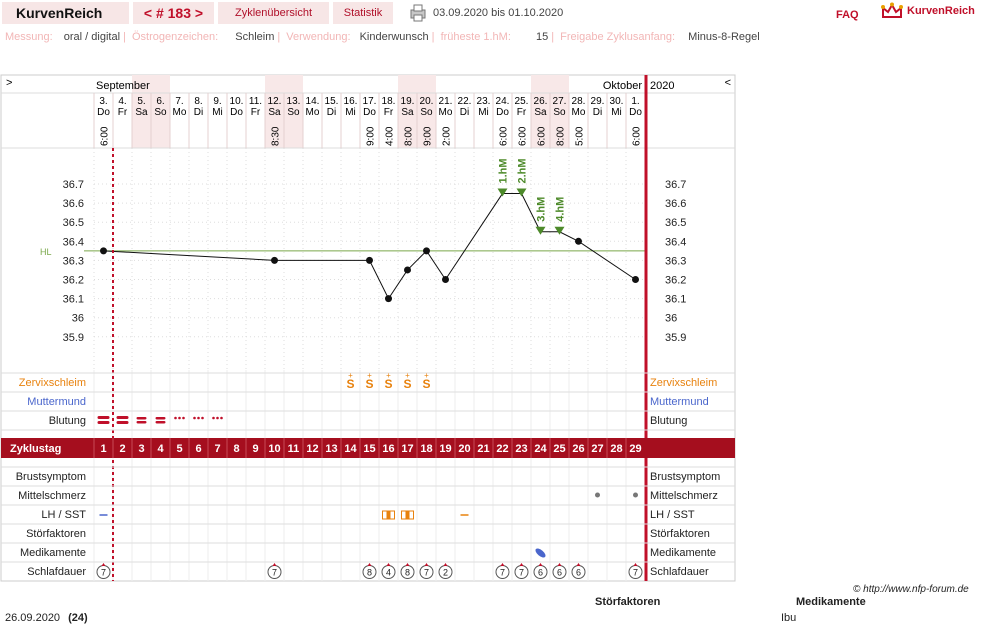 This screenshot has width=981, height=641. I want to click on cycle-day-number: 14, so click(350, 449).